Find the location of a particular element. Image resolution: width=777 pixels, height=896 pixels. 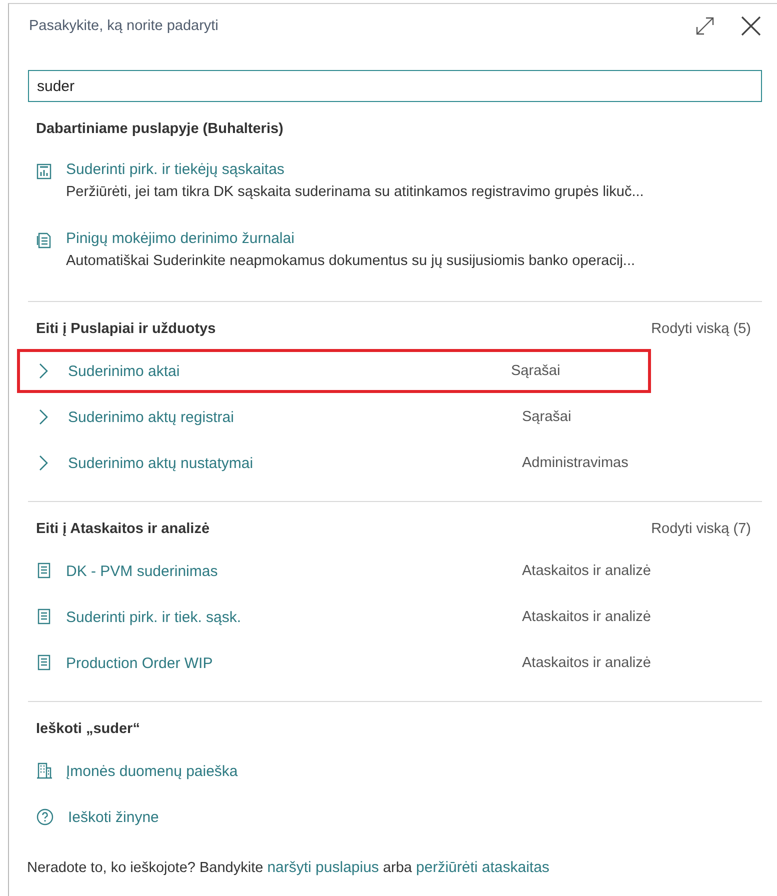

search-field: suder is located at coordinates (395, 86).